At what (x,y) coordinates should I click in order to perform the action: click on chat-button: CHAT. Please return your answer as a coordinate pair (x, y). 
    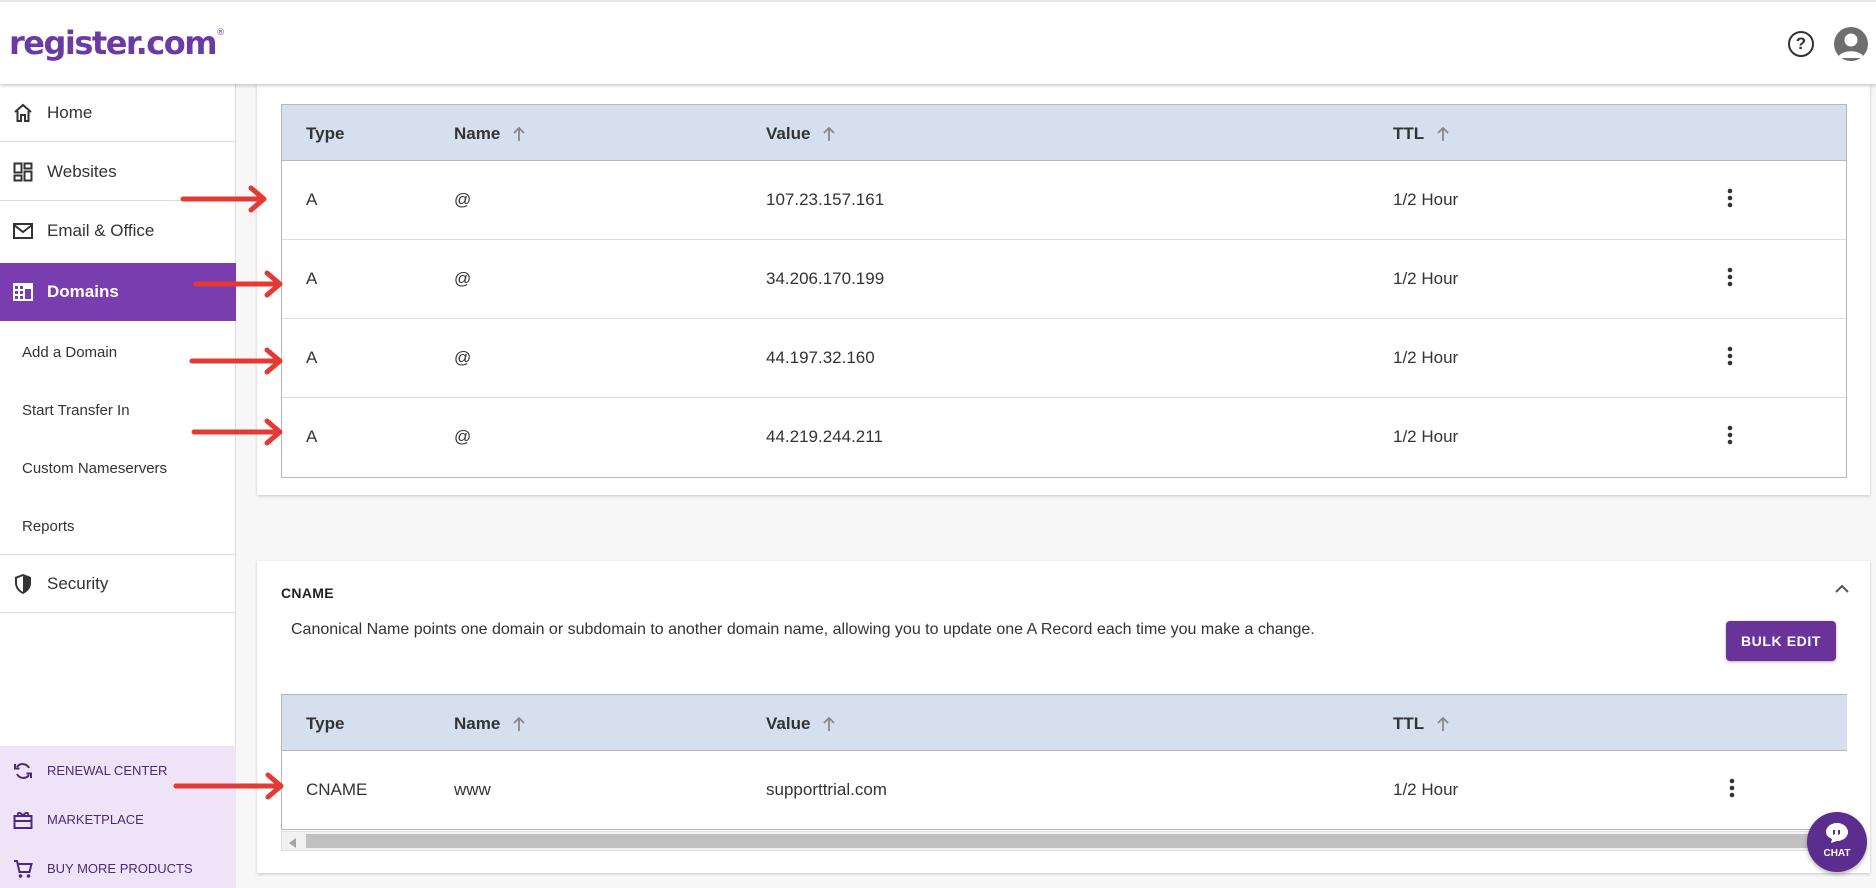
    Looking at the image, I should click on (1837, 842).